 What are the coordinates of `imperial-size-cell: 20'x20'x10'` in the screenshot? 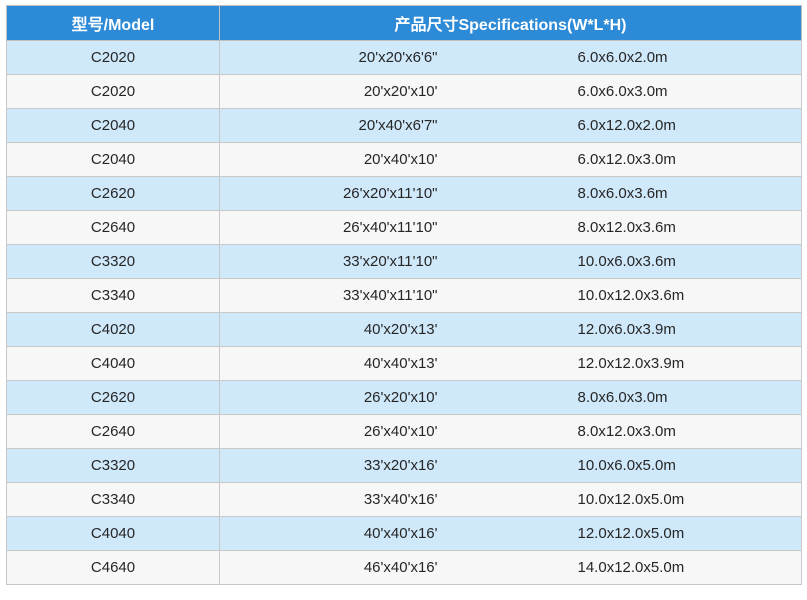 It's located at (336, 91).